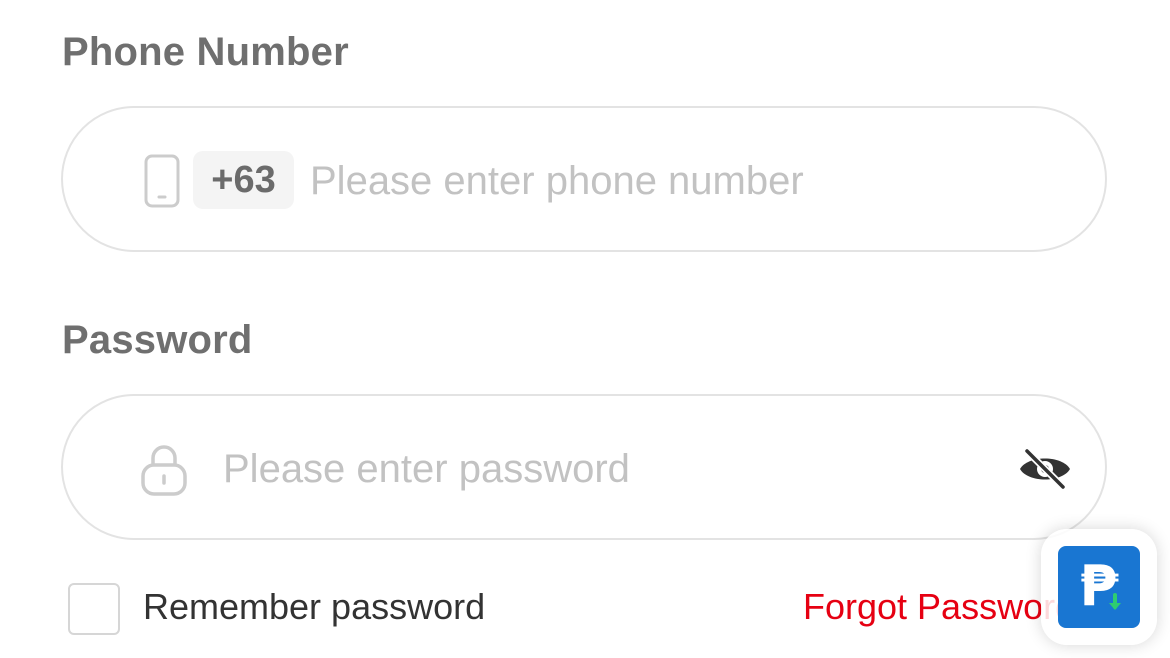  What do you see at coordinates (157, 340) in the screenshot?
I see `password-label: Password` at bounding box center [157, 340].